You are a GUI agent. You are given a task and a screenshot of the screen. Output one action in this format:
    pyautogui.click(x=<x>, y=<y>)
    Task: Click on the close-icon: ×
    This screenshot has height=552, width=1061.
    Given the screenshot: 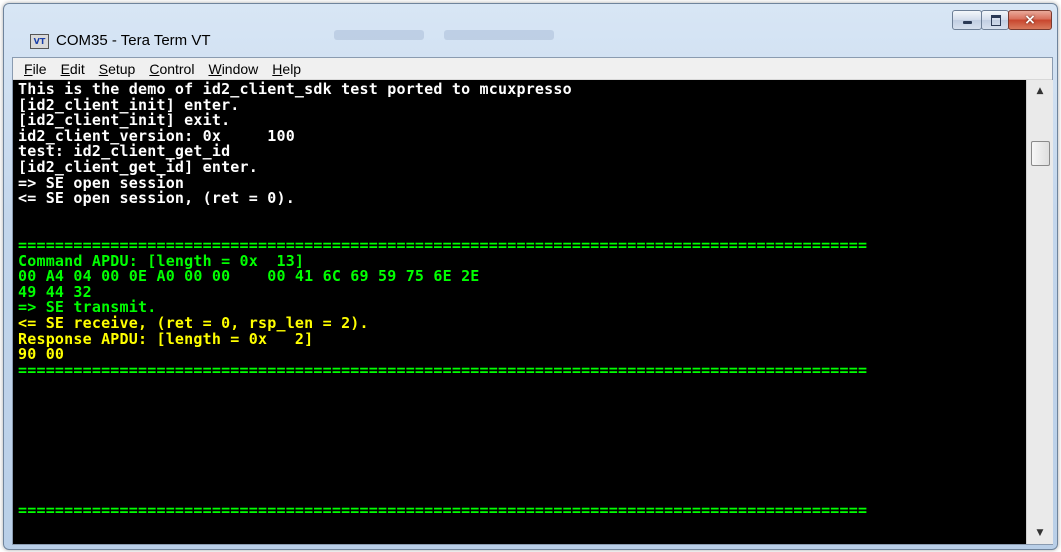 What is the action you would take?
    pyautogui.click(x=1030, y=20)
    